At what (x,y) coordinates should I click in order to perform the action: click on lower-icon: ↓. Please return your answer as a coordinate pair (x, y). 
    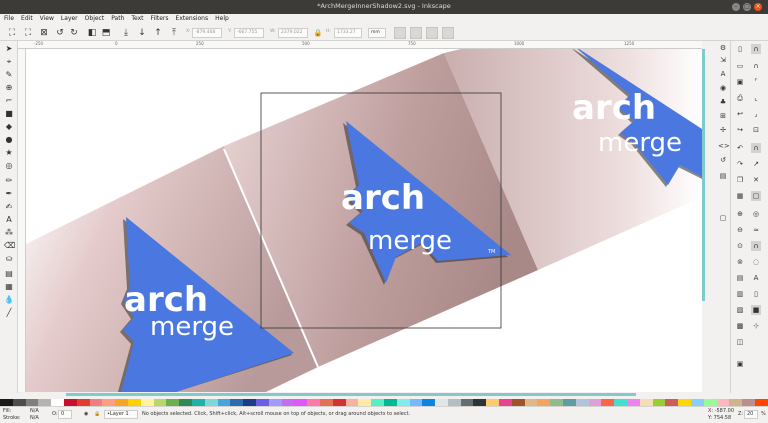
    Looking at the image, I should click on (142, 33).